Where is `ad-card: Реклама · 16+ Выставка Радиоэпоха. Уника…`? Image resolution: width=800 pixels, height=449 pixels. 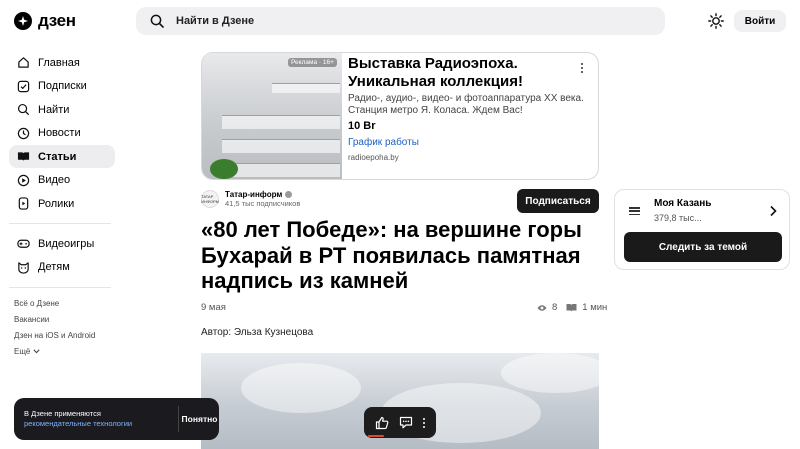
ad-card: Реклама · 16+ Выставка Радиоэпоха. Уника… is located at coordinates (400, 116).